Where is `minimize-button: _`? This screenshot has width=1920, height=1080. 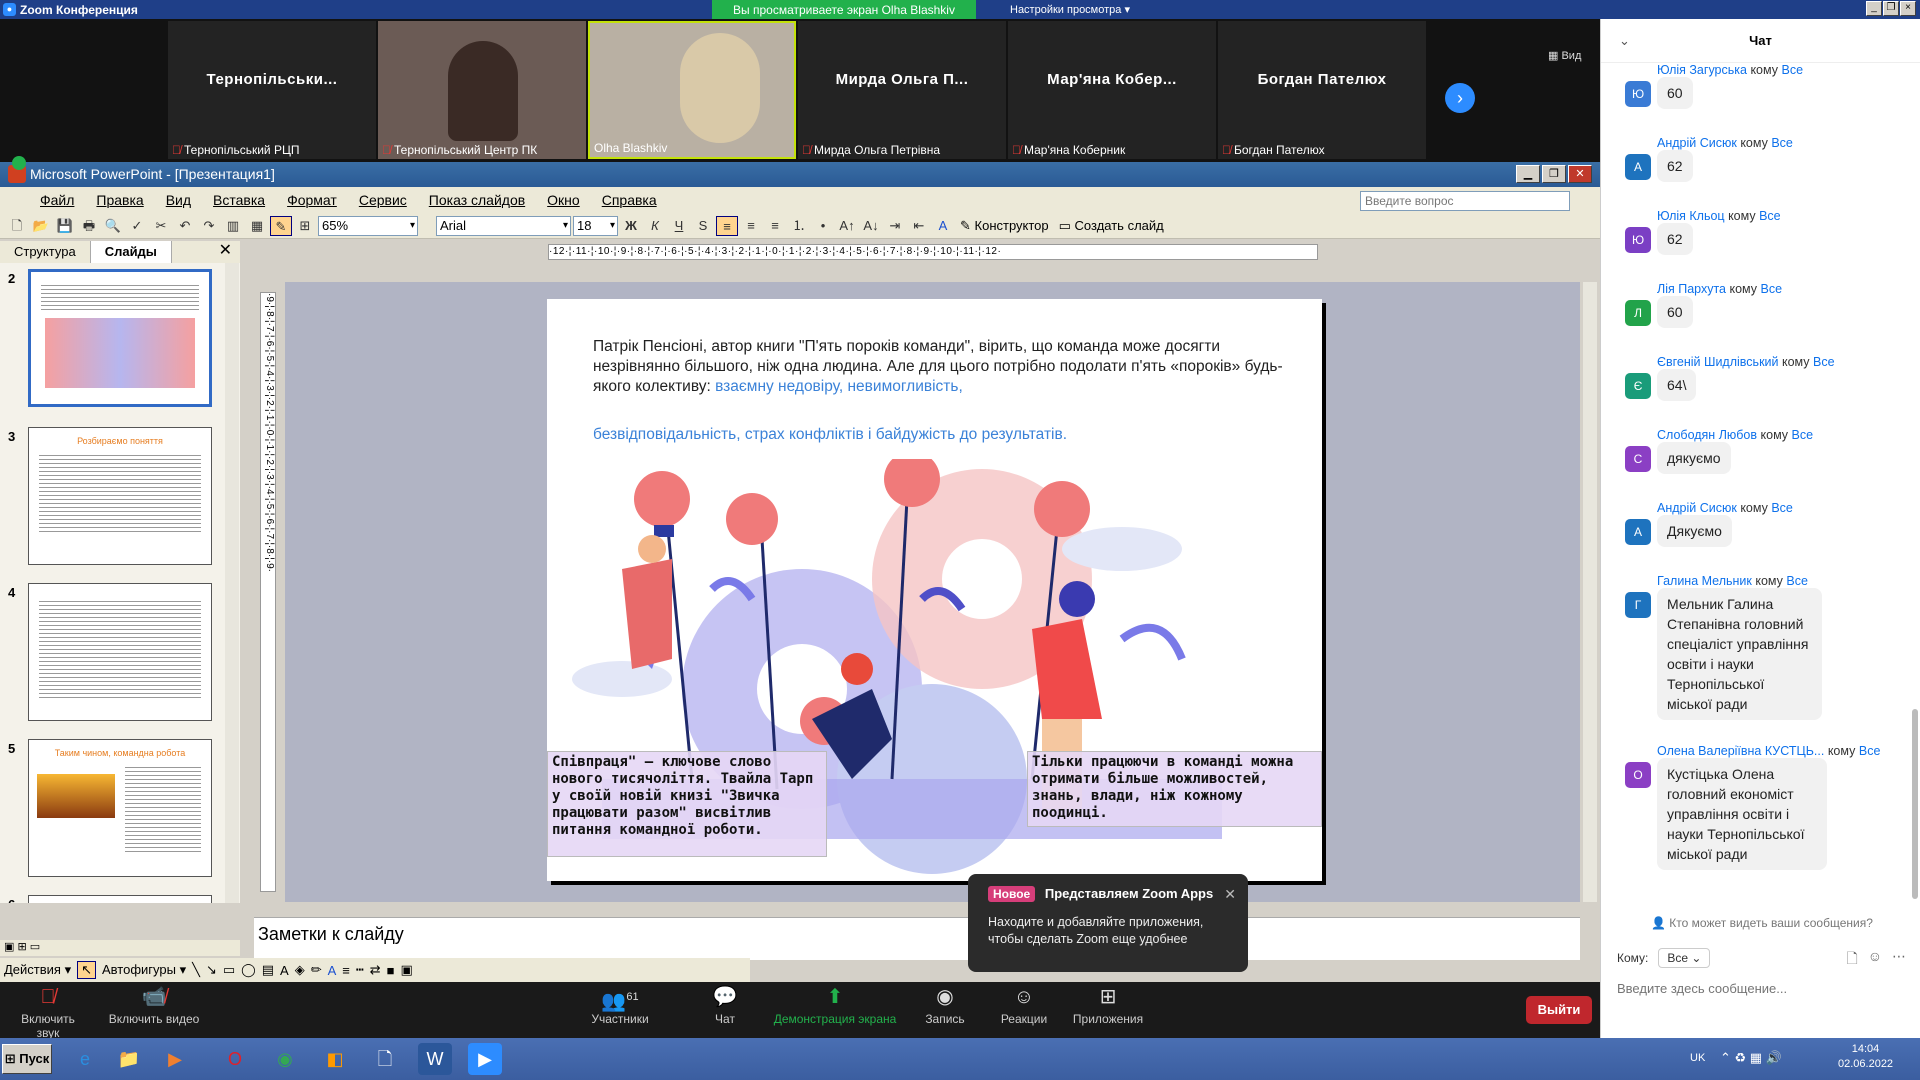 minimize-button: _ is located at coordinates (1874, 8).